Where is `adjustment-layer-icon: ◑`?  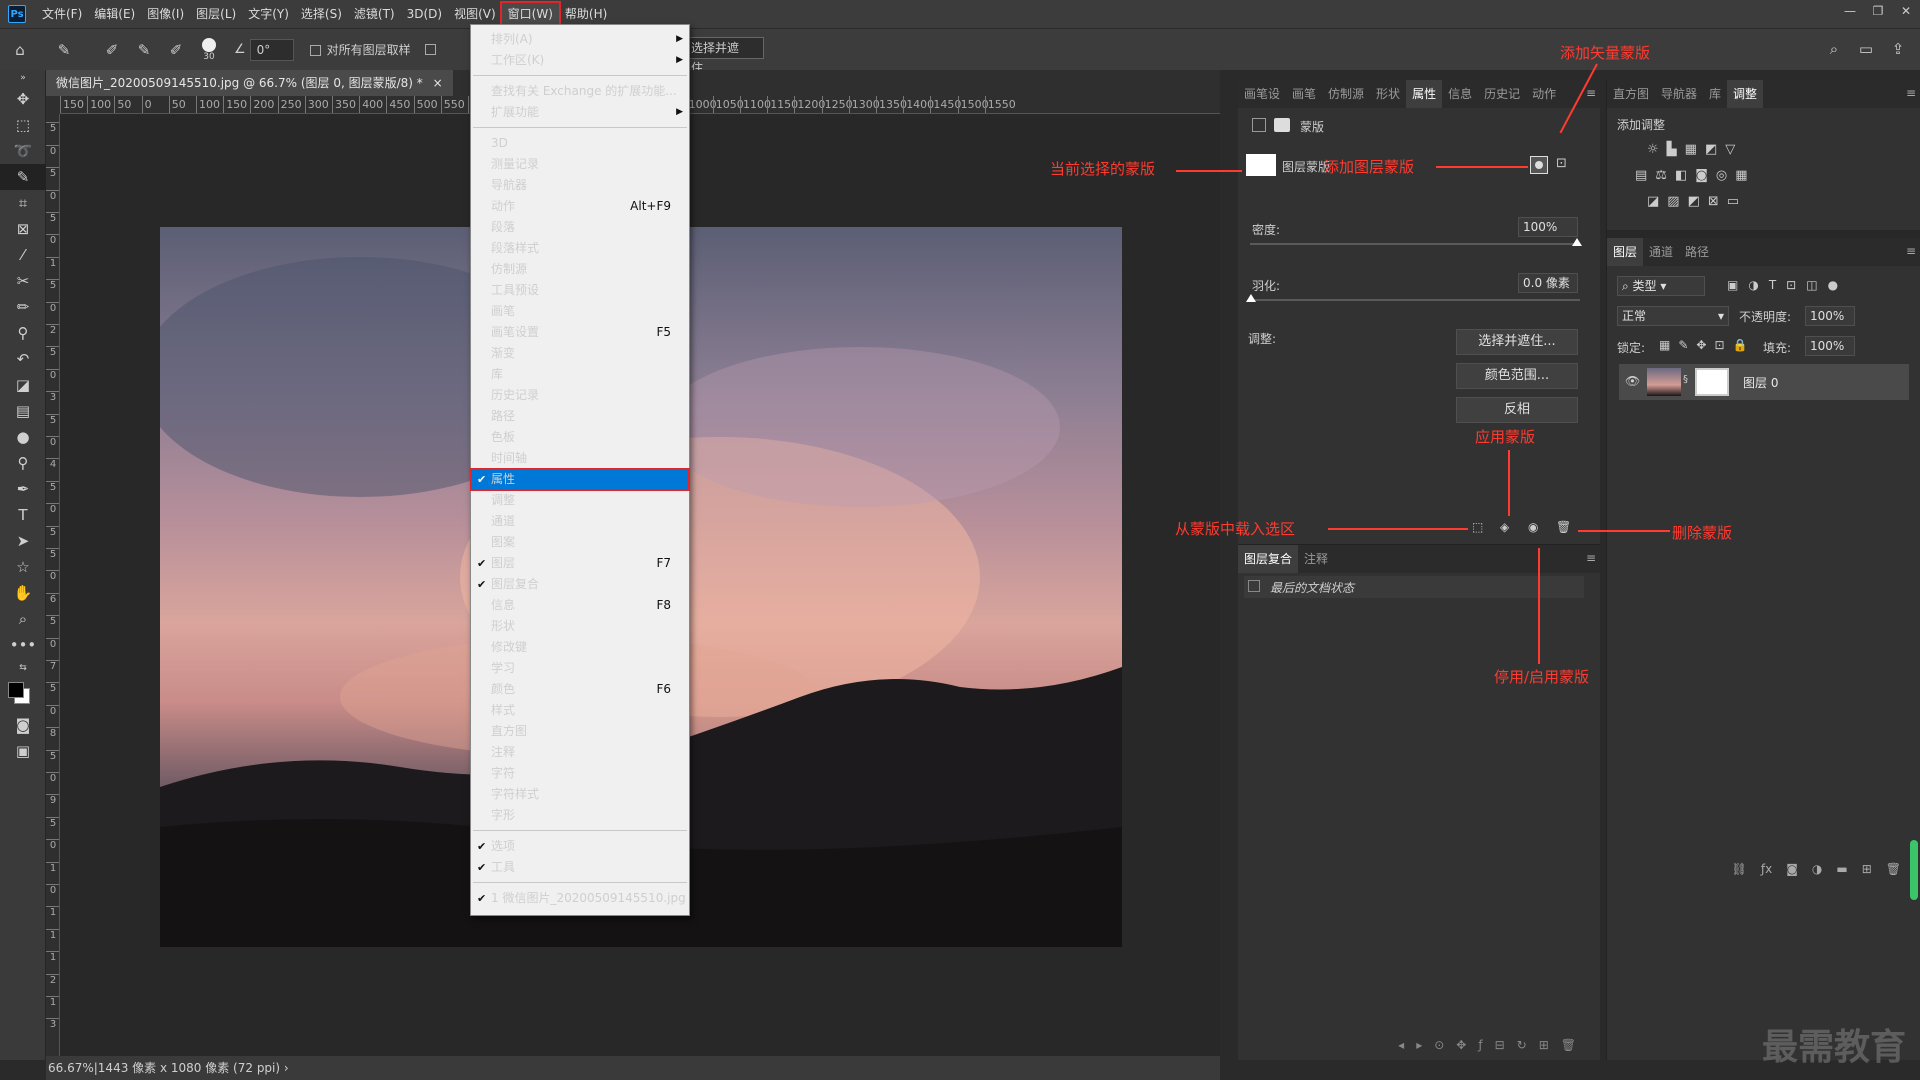 adjustment-layer-icon: ◑ is located at coordinates (1817, 873).